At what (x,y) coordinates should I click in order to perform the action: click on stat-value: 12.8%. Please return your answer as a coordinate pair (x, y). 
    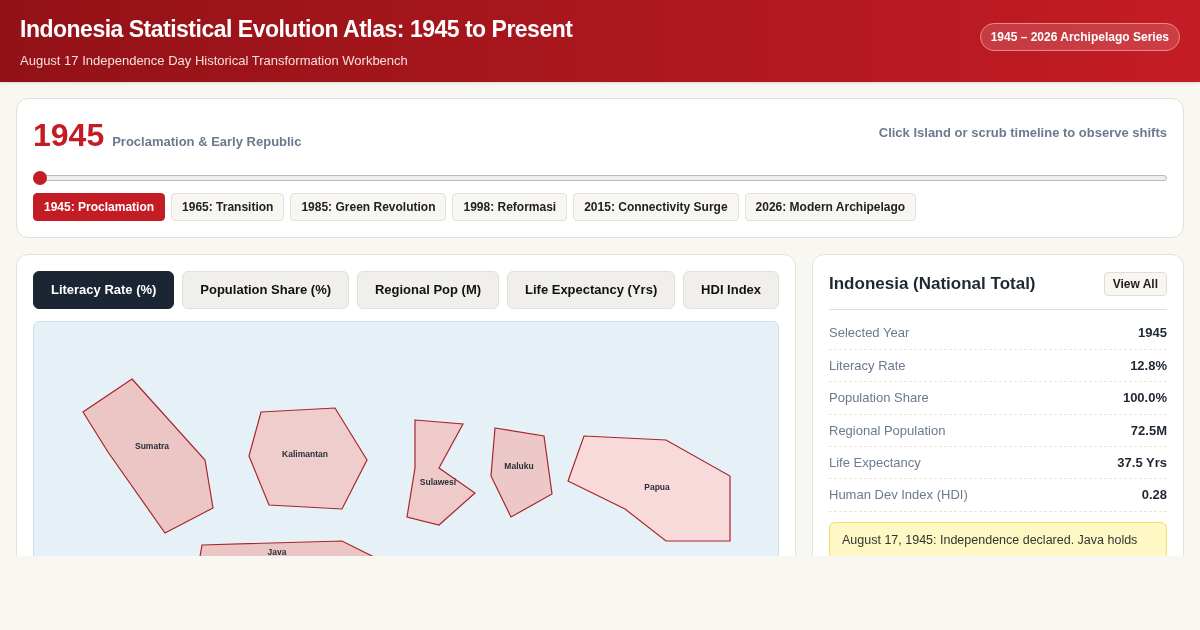
    Looking at the image, I should click on (1148, 365).